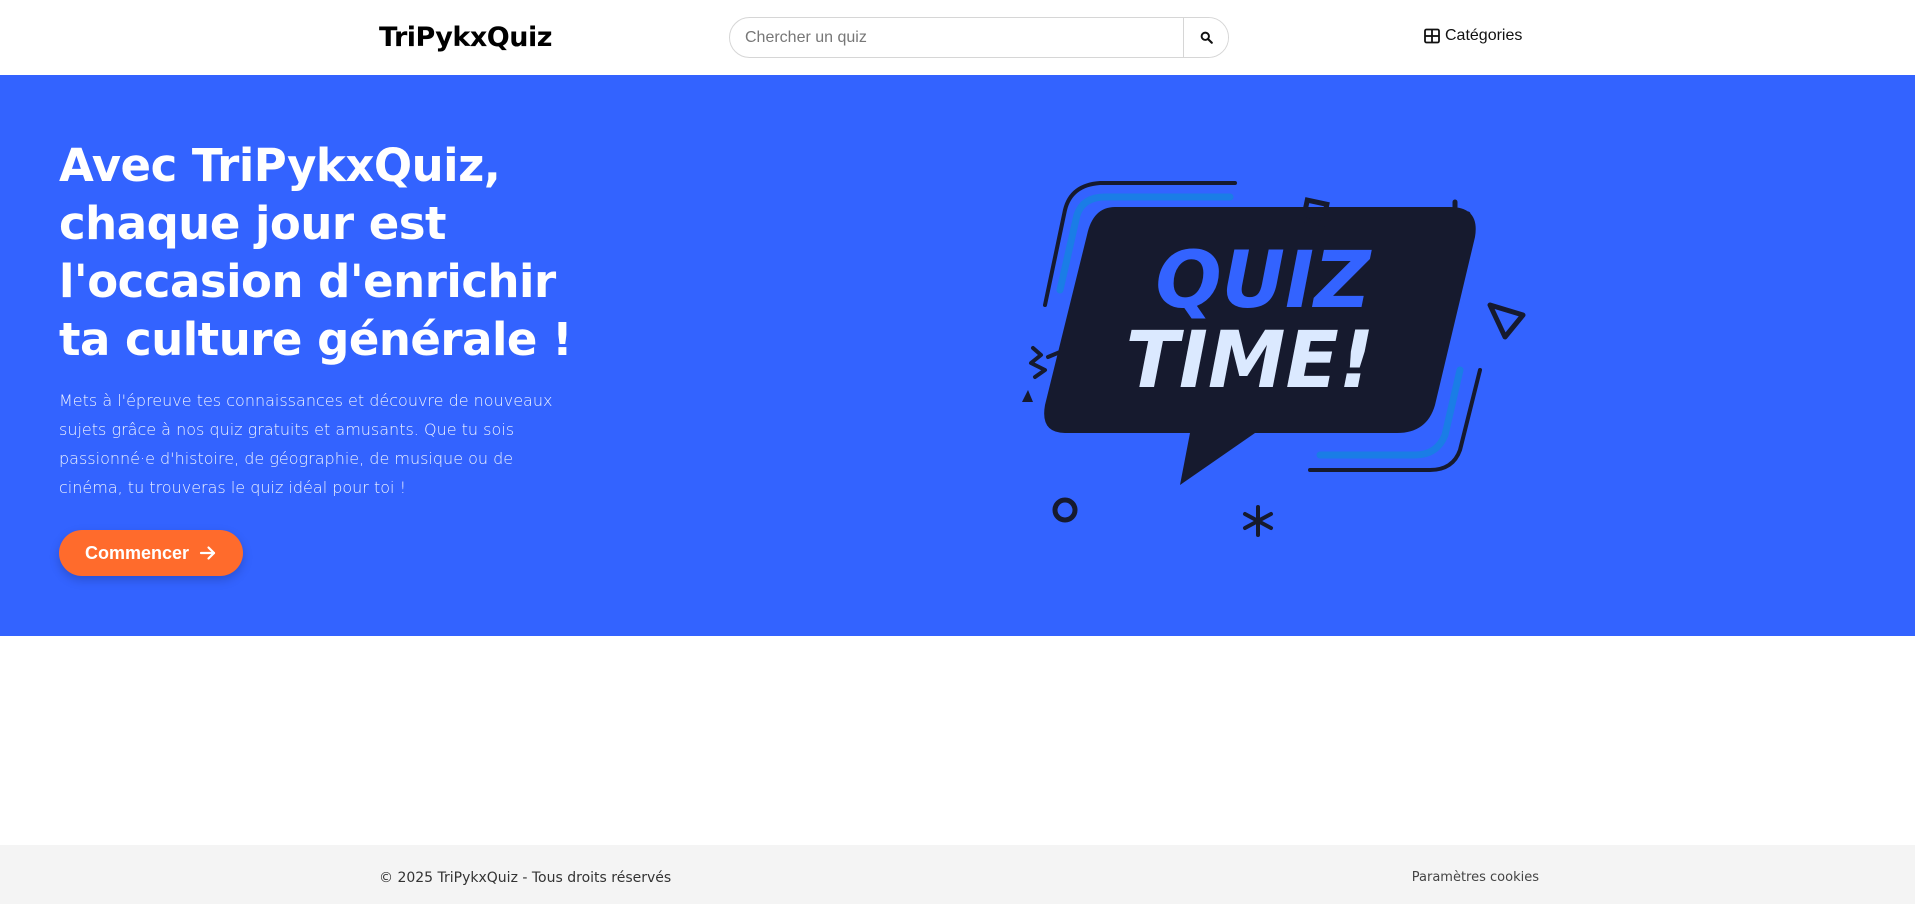 This screenshot has width=1915, height=904. I want to click on categories-label: Catégories, so click(1484, 35).